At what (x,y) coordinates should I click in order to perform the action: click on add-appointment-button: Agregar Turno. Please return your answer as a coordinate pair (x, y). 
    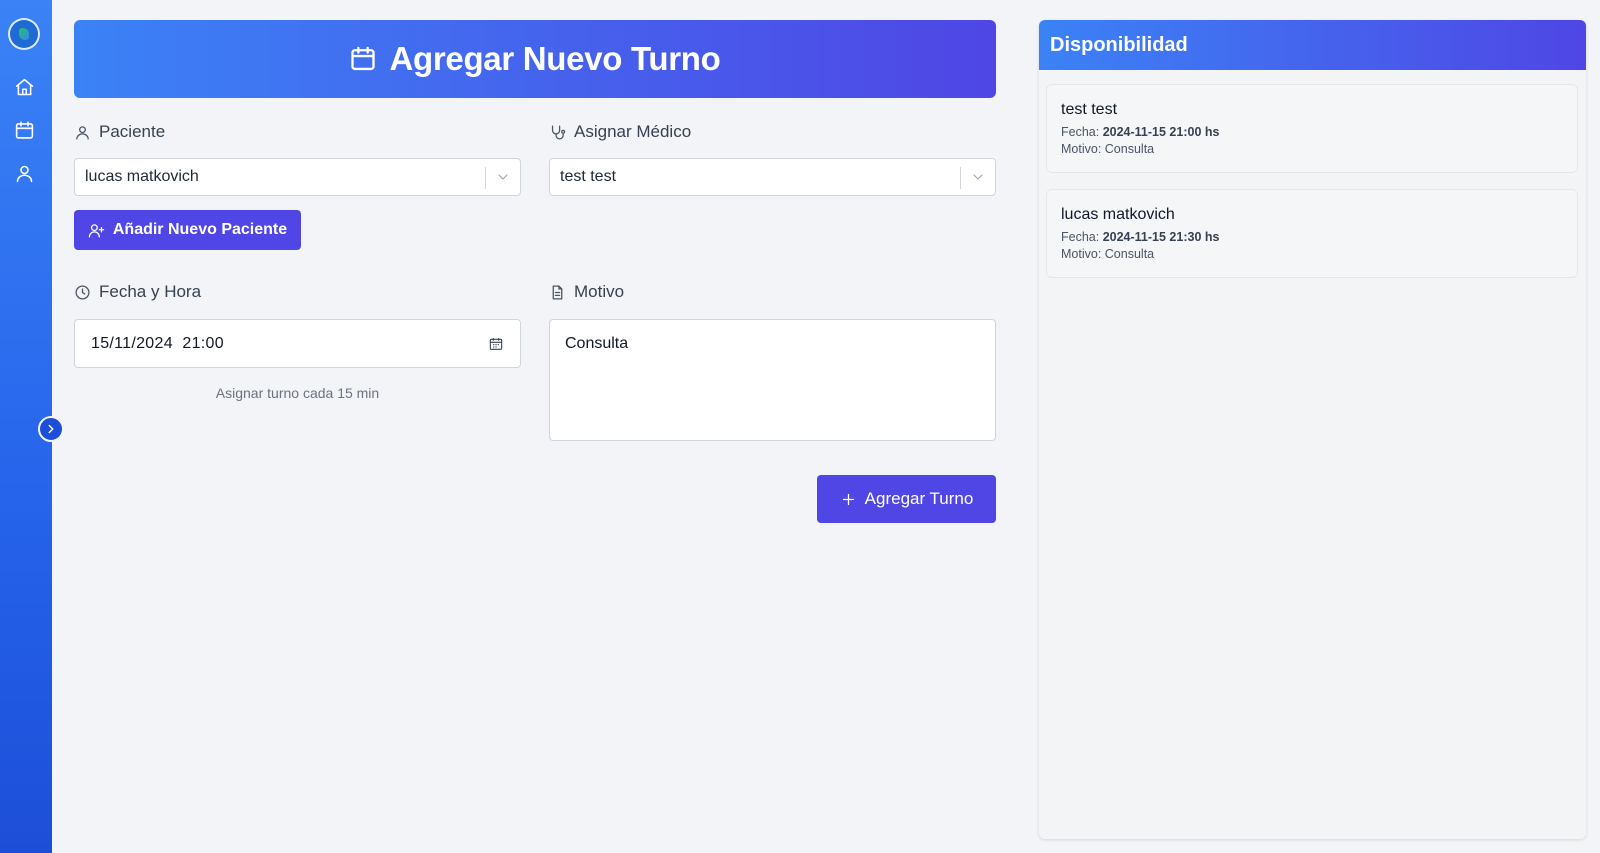
    Looking at the image, I should click on (906, 499).